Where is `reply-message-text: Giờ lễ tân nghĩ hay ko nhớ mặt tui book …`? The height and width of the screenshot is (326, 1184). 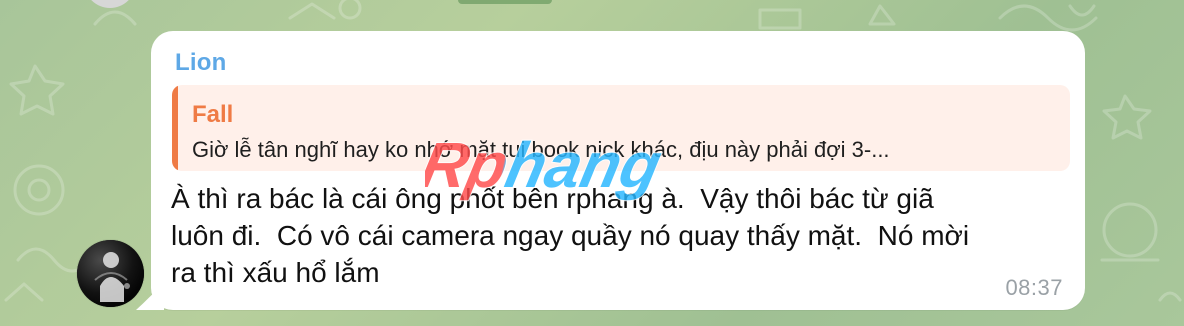
reply-message-text: Giờ lễ tân nghĩ hay ko nhớ mặt tui book … is located at coordinates (541, 149).